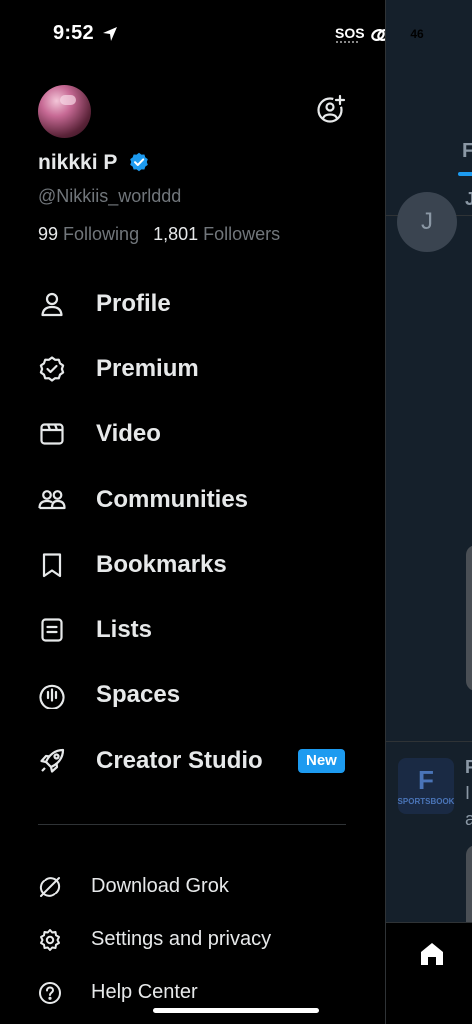 This screenshot has width=472, height=1024. I want to click on menu-item-settings: Settings and privacy, so click(192, 939).